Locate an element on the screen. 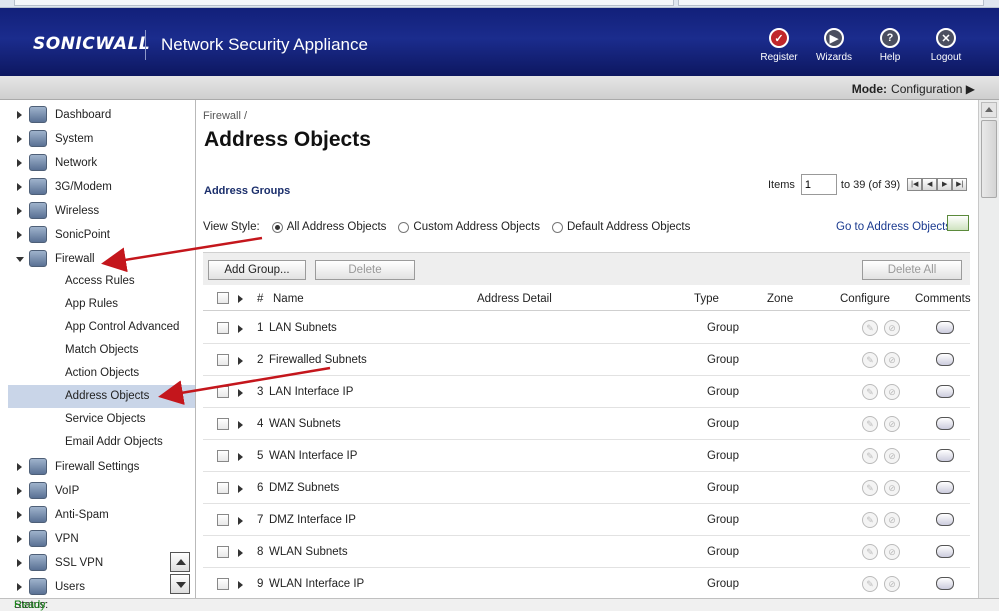 The height and width of the screenshot is (611, 999). sidebar-subitem-match-objects: Match Objects is located at coordinates (101, 350).